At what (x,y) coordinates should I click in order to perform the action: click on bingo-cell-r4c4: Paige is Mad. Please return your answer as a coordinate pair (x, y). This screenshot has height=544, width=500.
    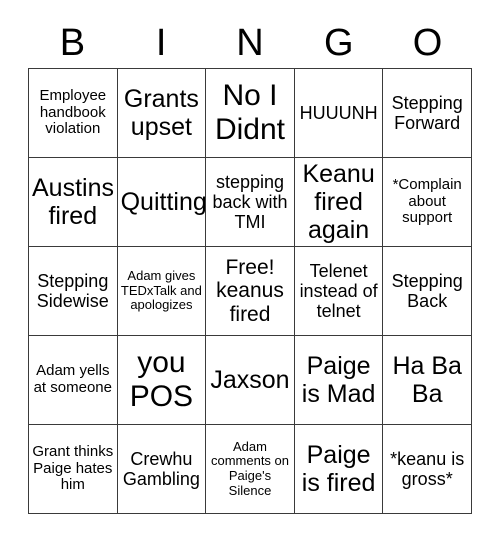
    Looking at the image, I should click on (339, 380).